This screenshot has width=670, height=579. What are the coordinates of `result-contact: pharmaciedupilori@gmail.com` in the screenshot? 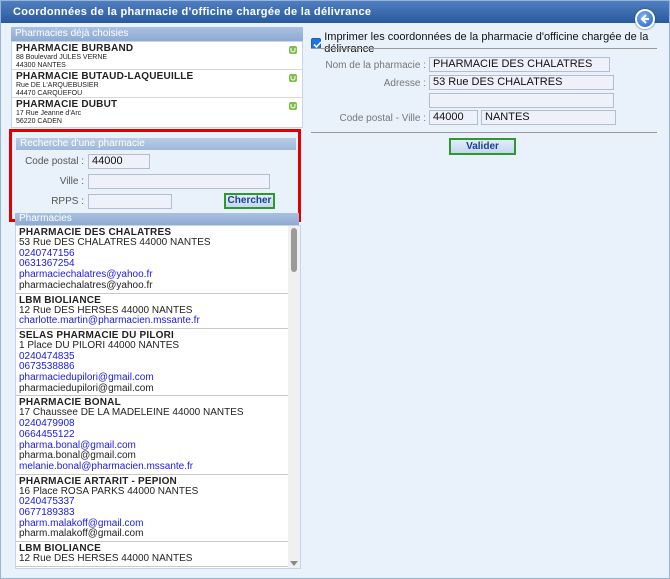 It's located at (86, 388).